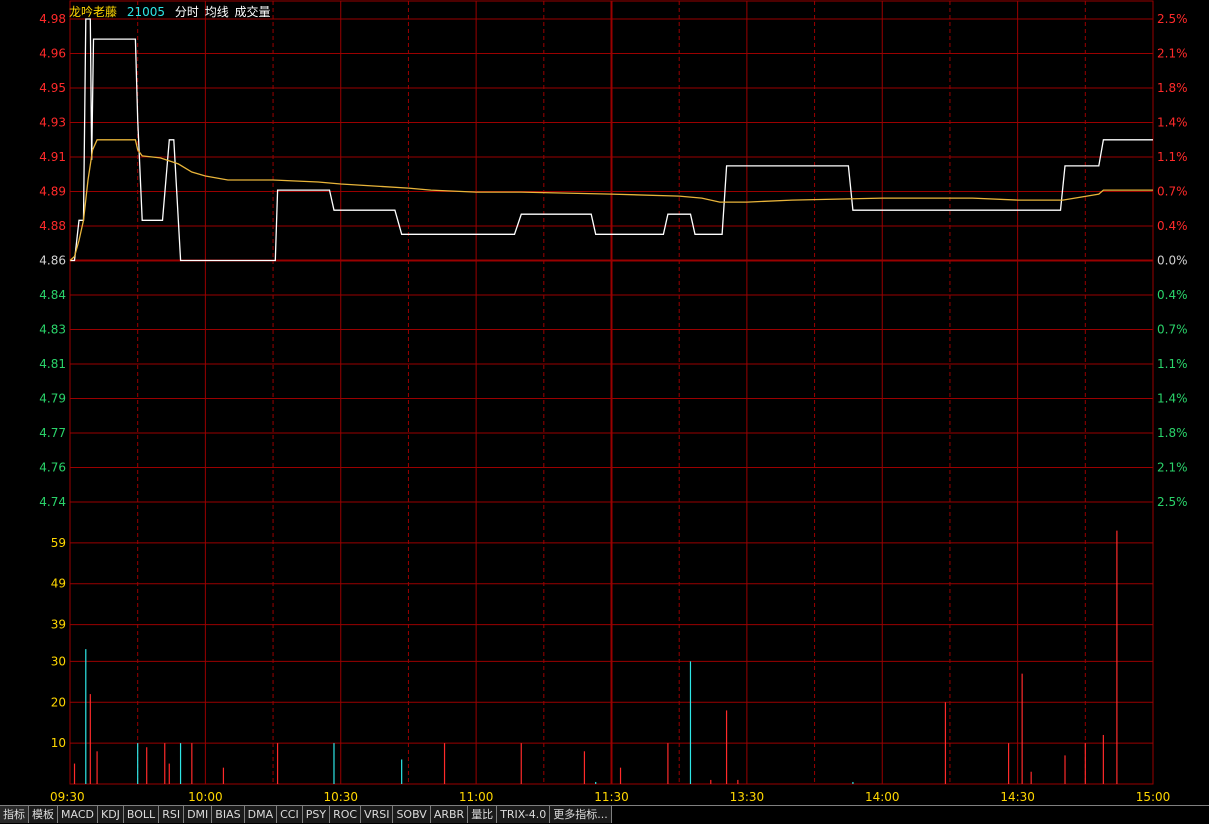 Image resolution: width=1209 pixels, height=824 pixels. I want to click on tab-0: 指标, so click(14, 814).